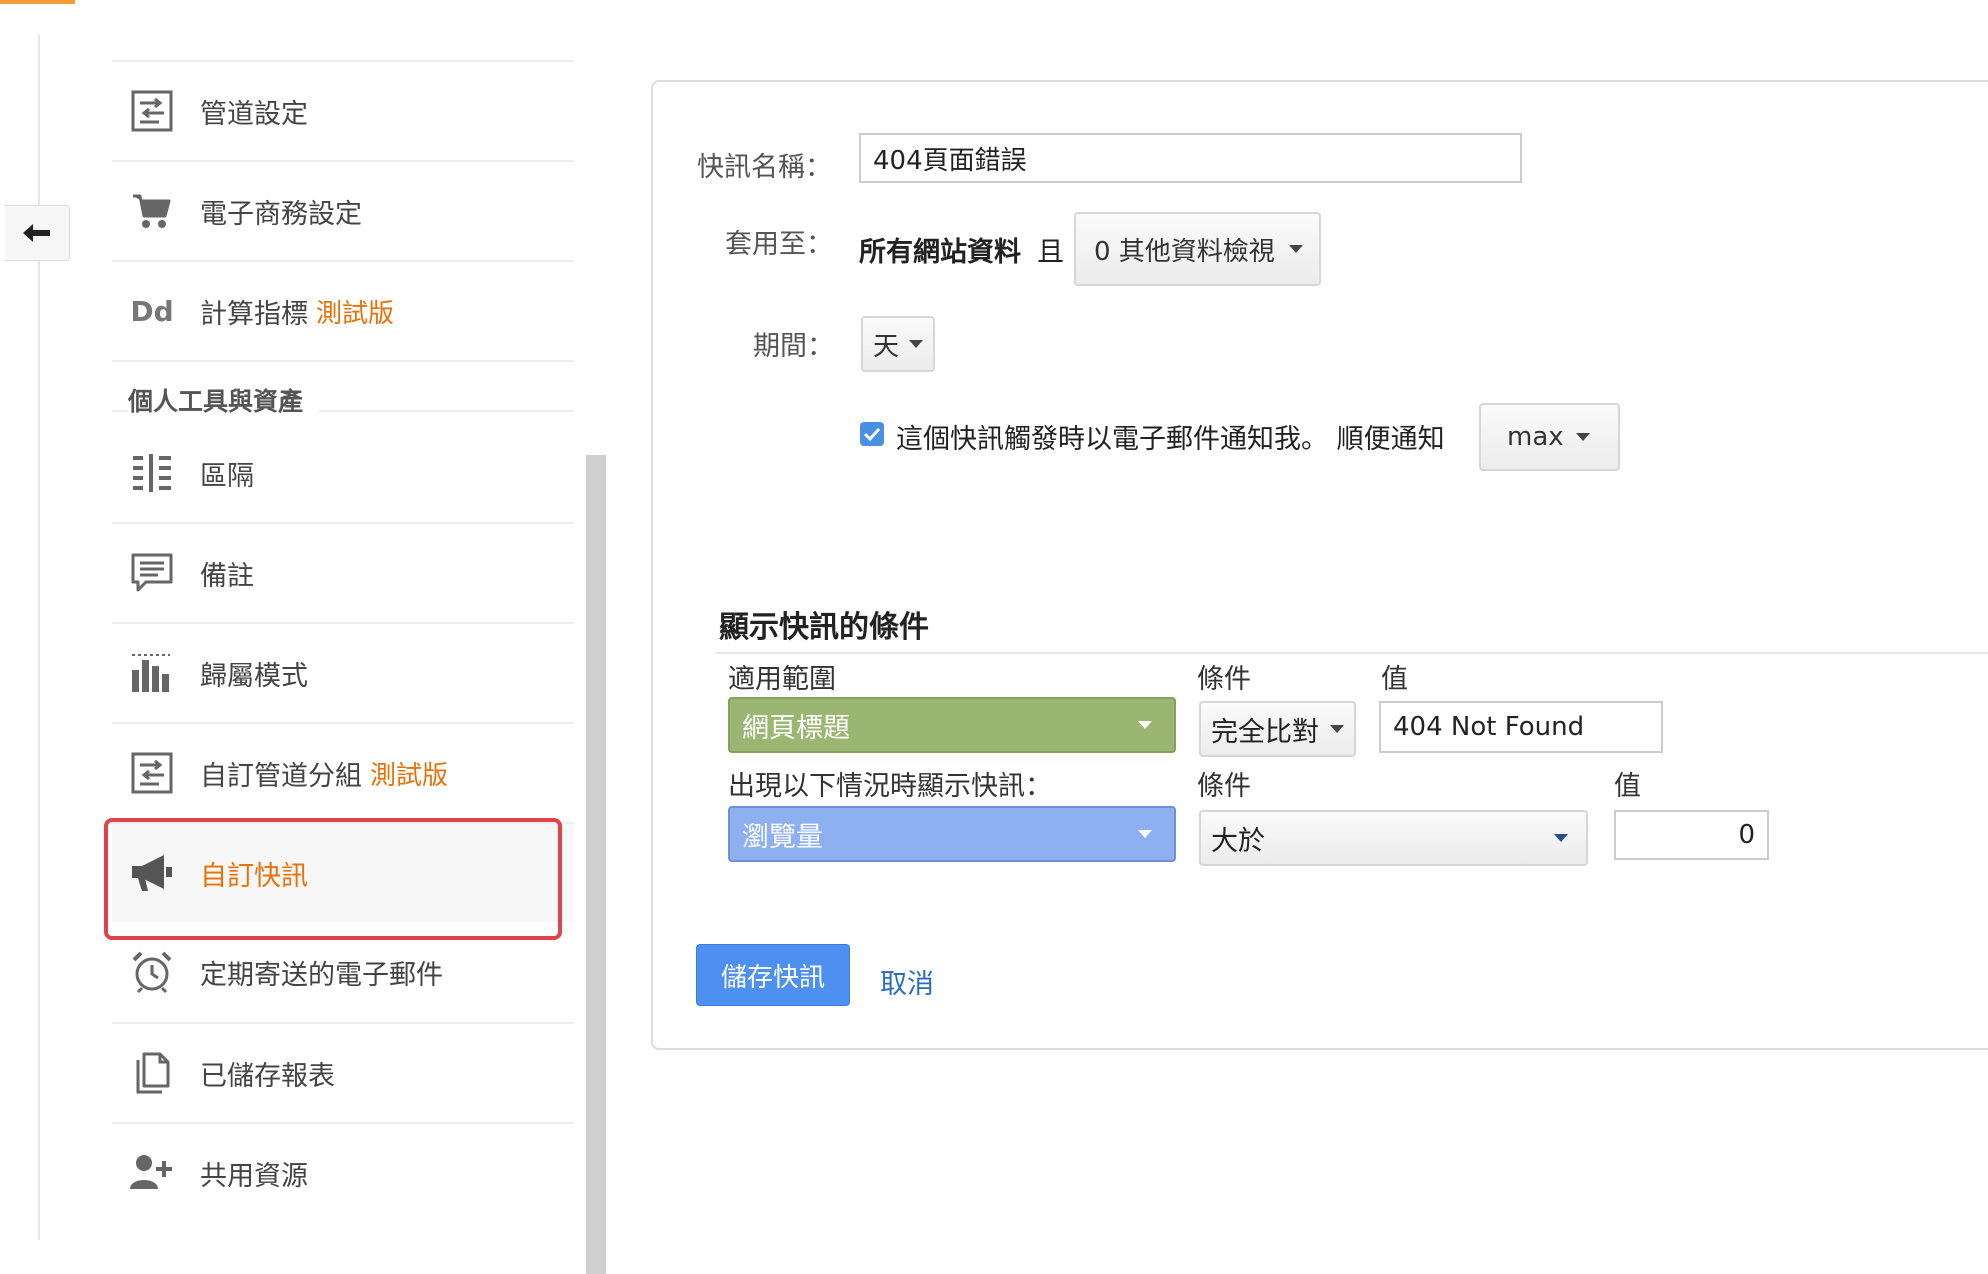 The width and height of the screenshot is (1988, 1274). I want to click on email-notify-checkbox, so click(872, 434).